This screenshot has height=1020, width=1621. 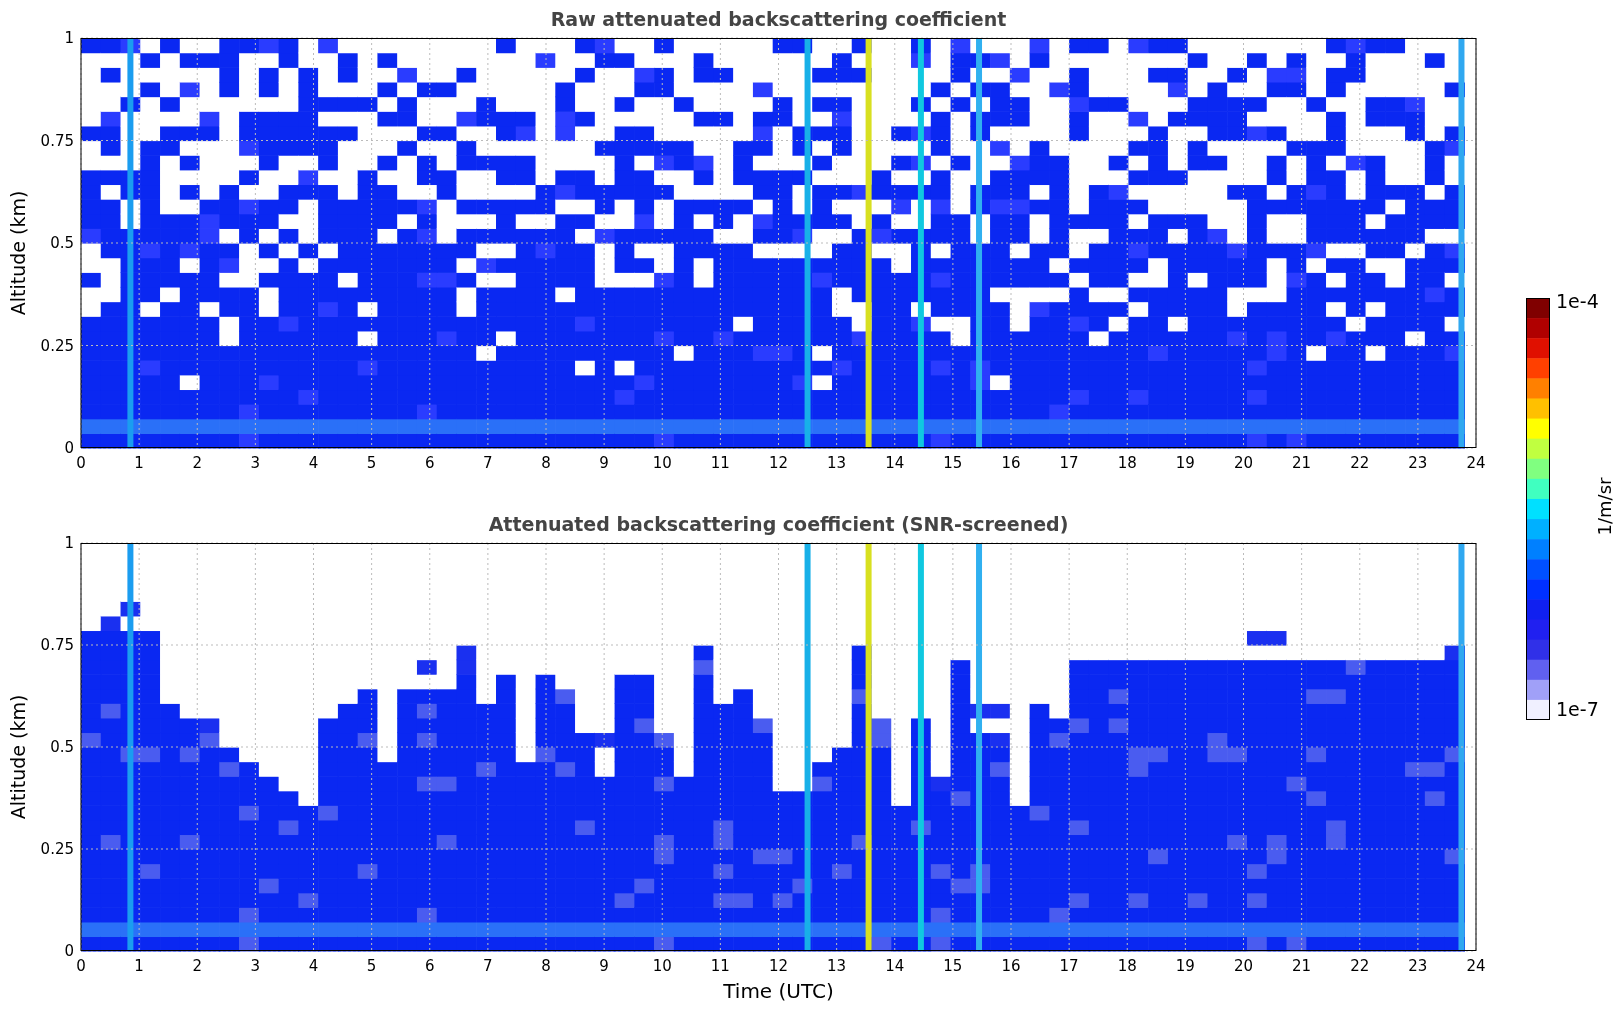 I want to click on plot-title: Raw attenuated backscattering coefficient, so click(x=778, y=19).